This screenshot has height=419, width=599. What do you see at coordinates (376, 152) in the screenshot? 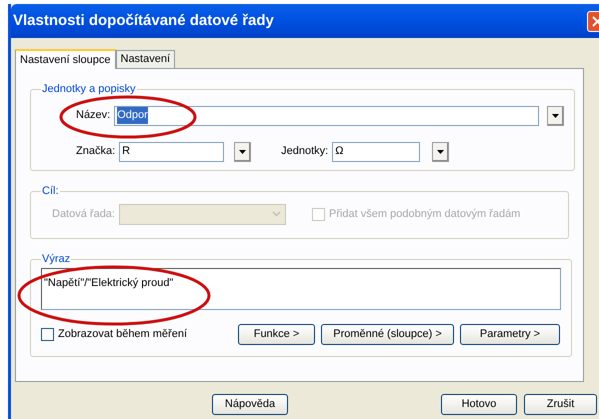
I see `units-field: Ω` at bounding box center [376, 152].